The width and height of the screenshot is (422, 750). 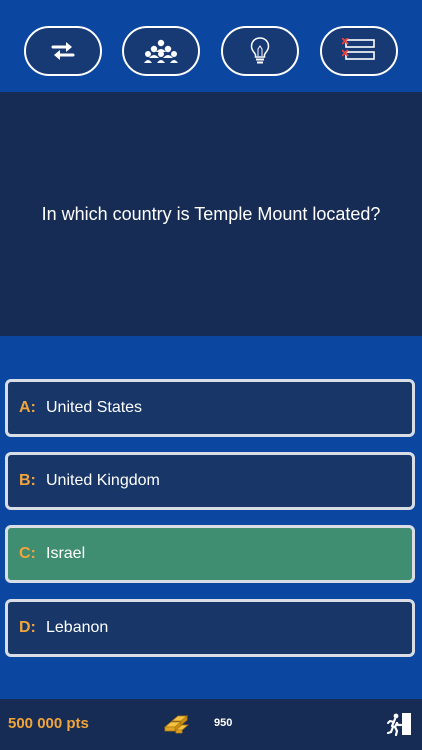 What do you see at coordinates (77, 627) in the screenshot?
I see `answer-text: Lebanon` at bounding box center [77, 627].